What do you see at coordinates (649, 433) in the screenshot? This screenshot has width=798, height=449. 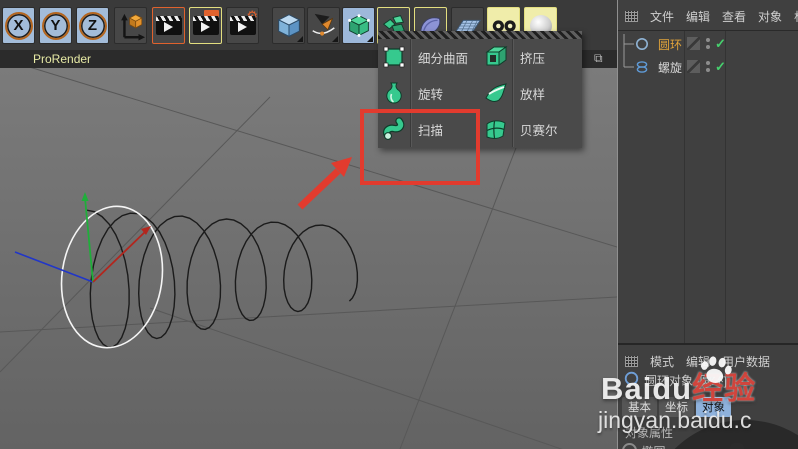 I see `section-title: 对象属性` at bounding box center [649, 433].